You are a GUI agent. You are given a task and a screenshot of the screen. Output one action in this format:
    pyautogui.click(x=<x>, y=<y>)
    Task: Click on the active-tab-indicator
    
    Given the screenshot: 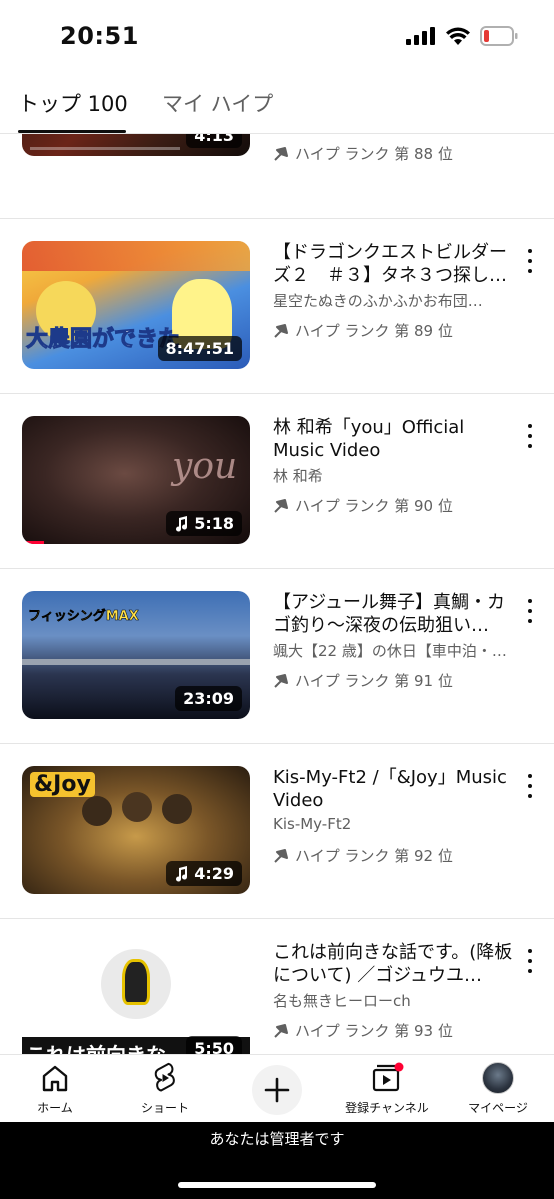 What is the action you would take?
    pyautogui.click(x=72, y=131)
    